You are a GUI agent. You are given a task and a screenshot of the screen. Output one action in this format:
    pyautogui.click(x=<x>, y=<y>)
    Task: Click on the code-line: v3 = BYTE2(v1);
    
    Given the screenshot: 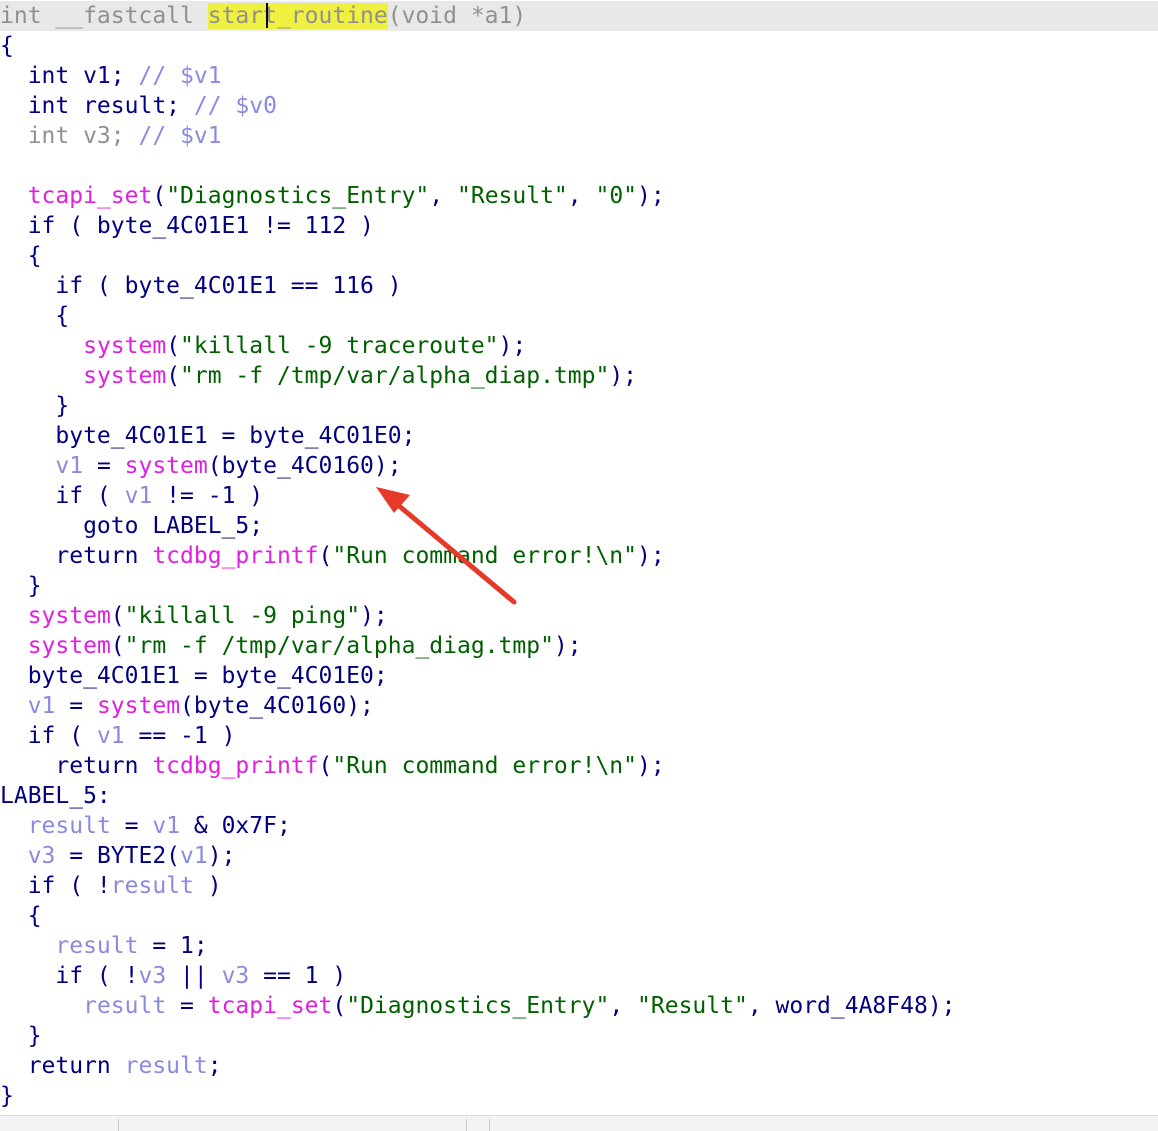 What is the action you would take?
    pyautogui.click(x=579, y=856)
    